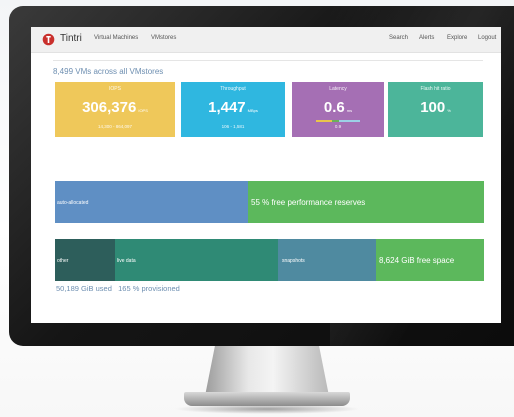  Describe the element at coordinates (196, 260) in the screenshot. I see `live-data-bar: live data` at that location.